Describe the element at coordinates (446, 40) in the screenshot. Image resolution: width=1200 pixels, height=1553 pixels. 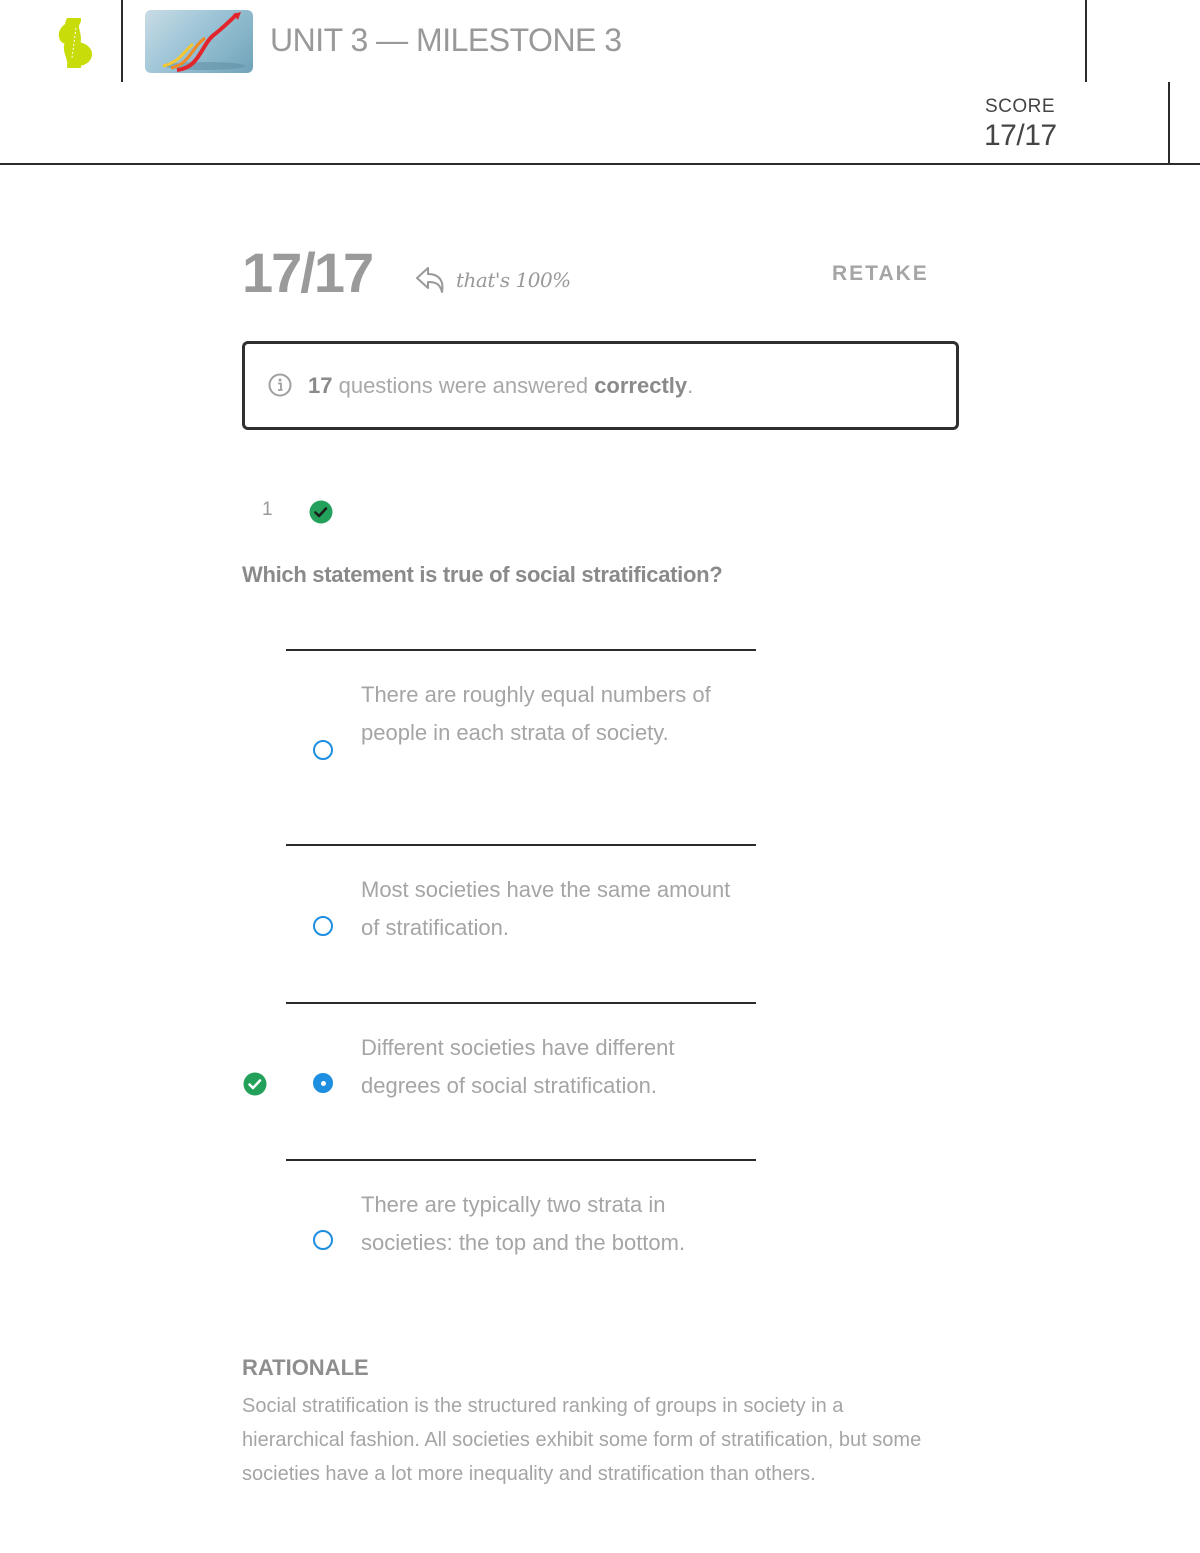
I see `page-title: UNIT 3 — MILESTONE 3` at that location.